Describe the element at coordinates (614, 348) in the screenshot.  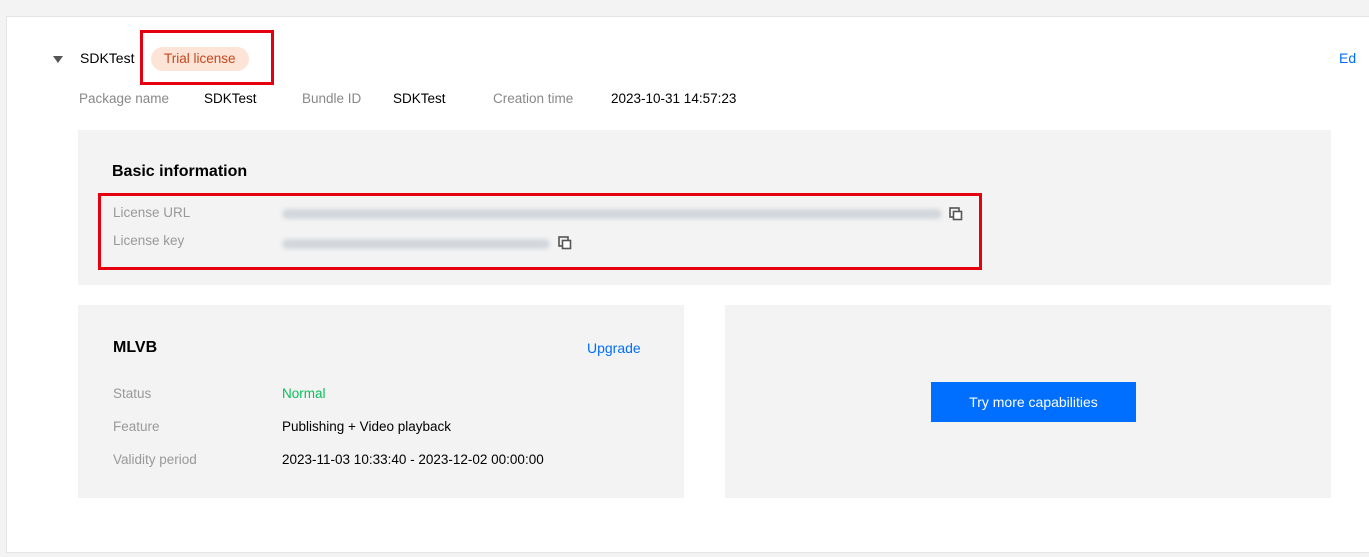
I see `upgrade-link: Upgrade` at that location.